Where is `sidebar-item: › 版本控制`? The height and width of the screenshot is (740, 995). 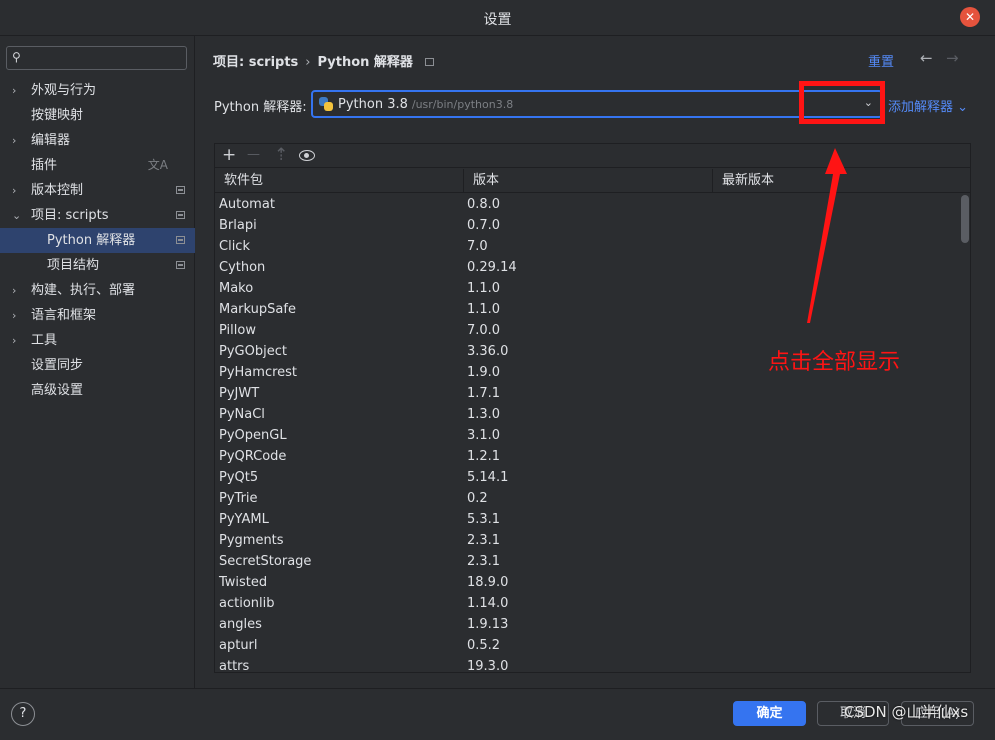
sidebar-item: › 版本控制 is located at coordinates (97, 190).